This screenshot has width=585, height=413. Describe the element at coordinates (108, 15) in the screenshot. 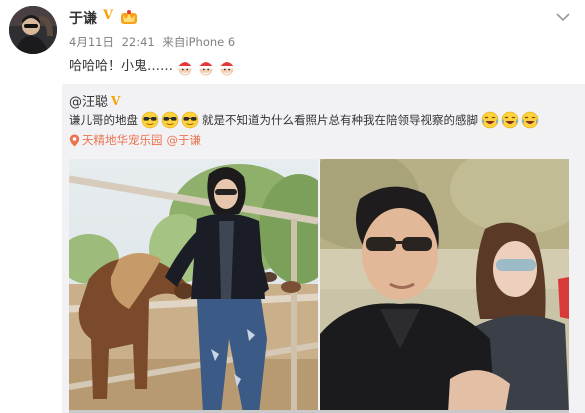

I see `verified-v-icon: V` at that location.